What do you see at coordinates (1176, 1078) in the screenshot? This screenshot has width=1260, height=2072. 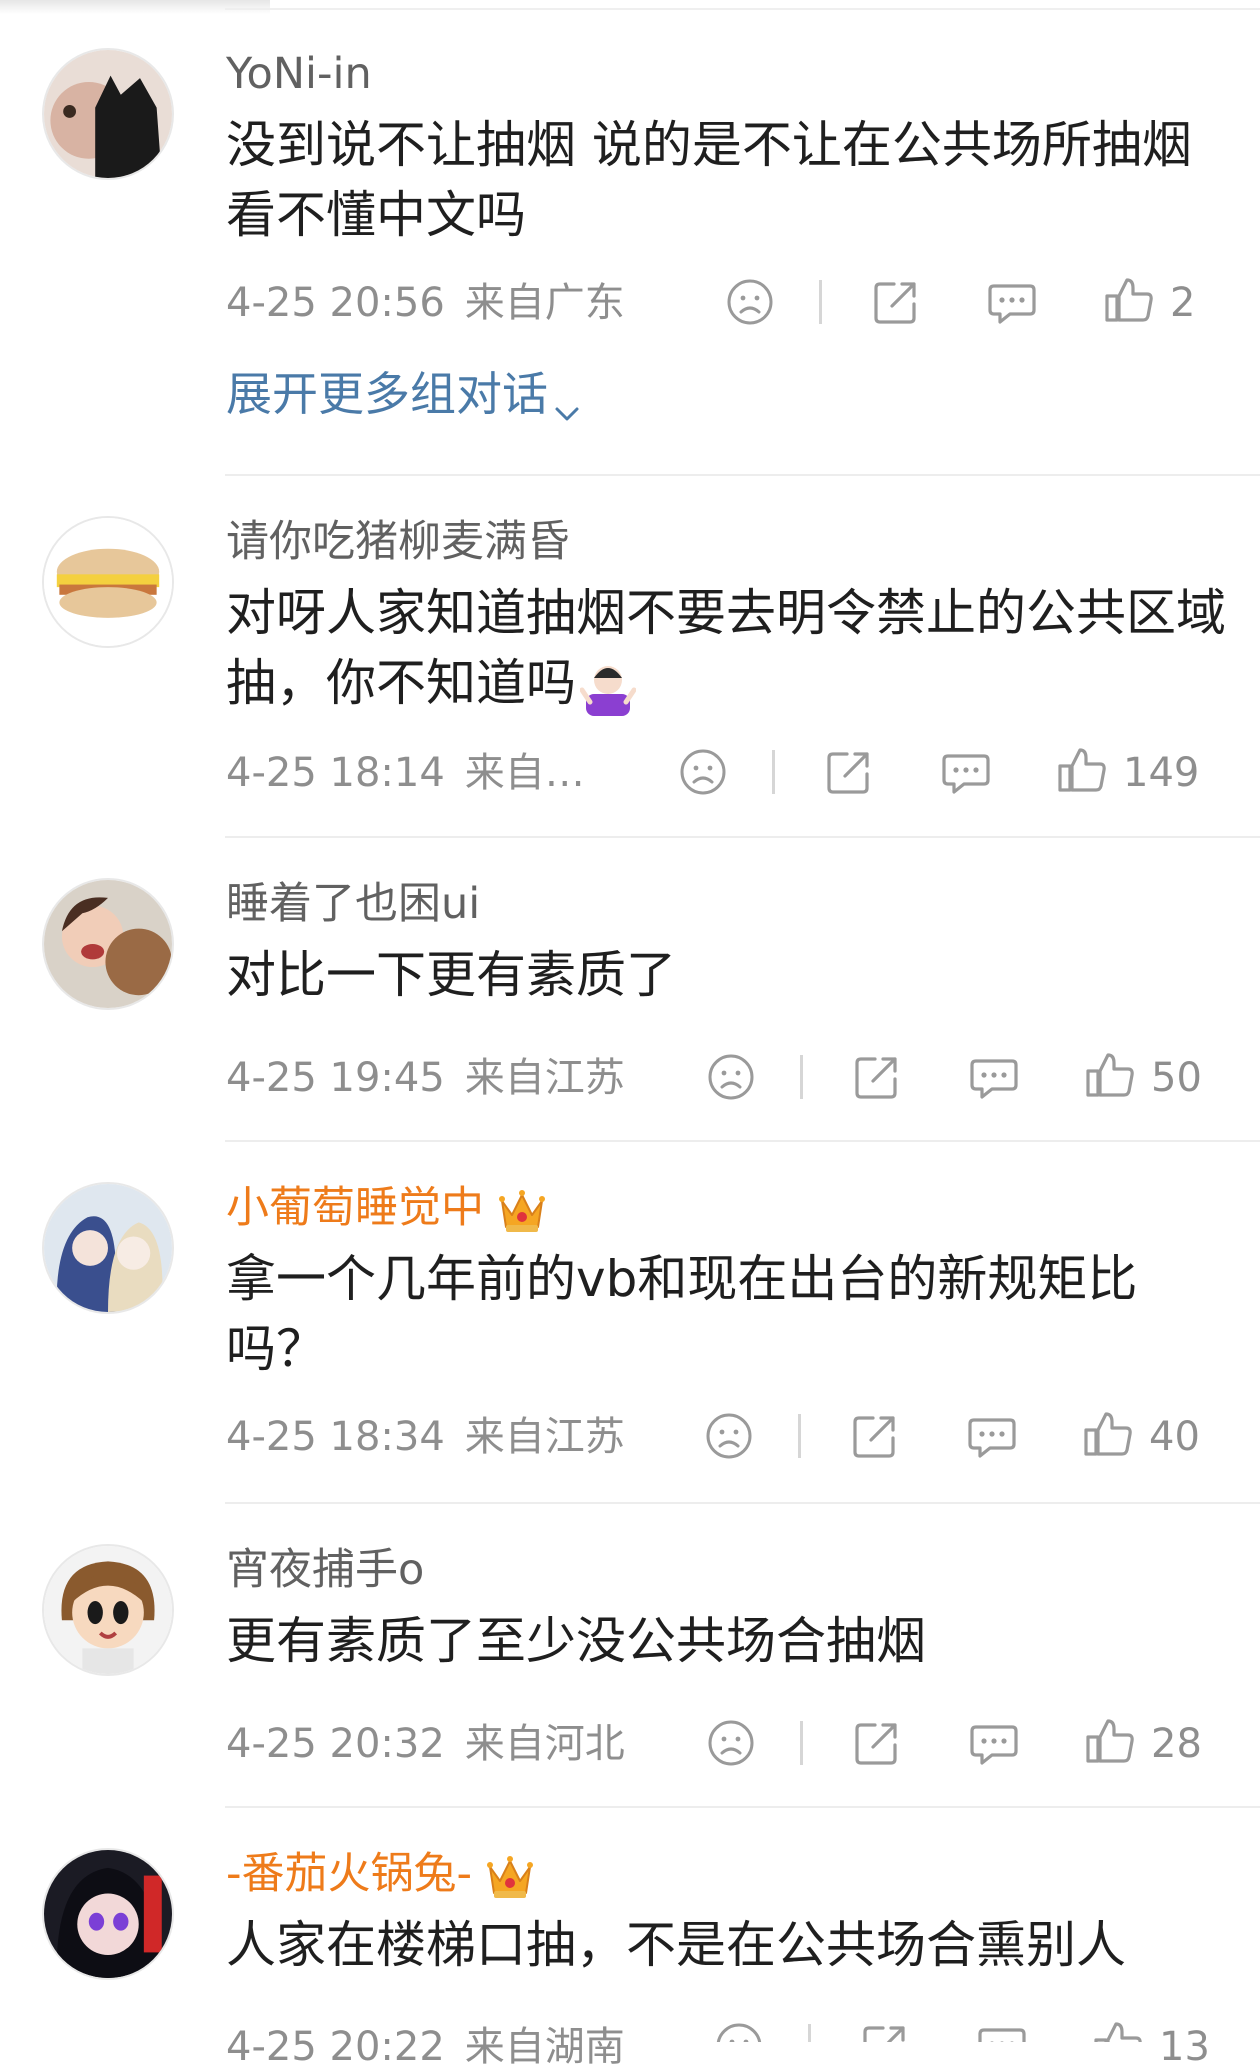 I see `like-count: 50` at bounding box center [1176, 1078].